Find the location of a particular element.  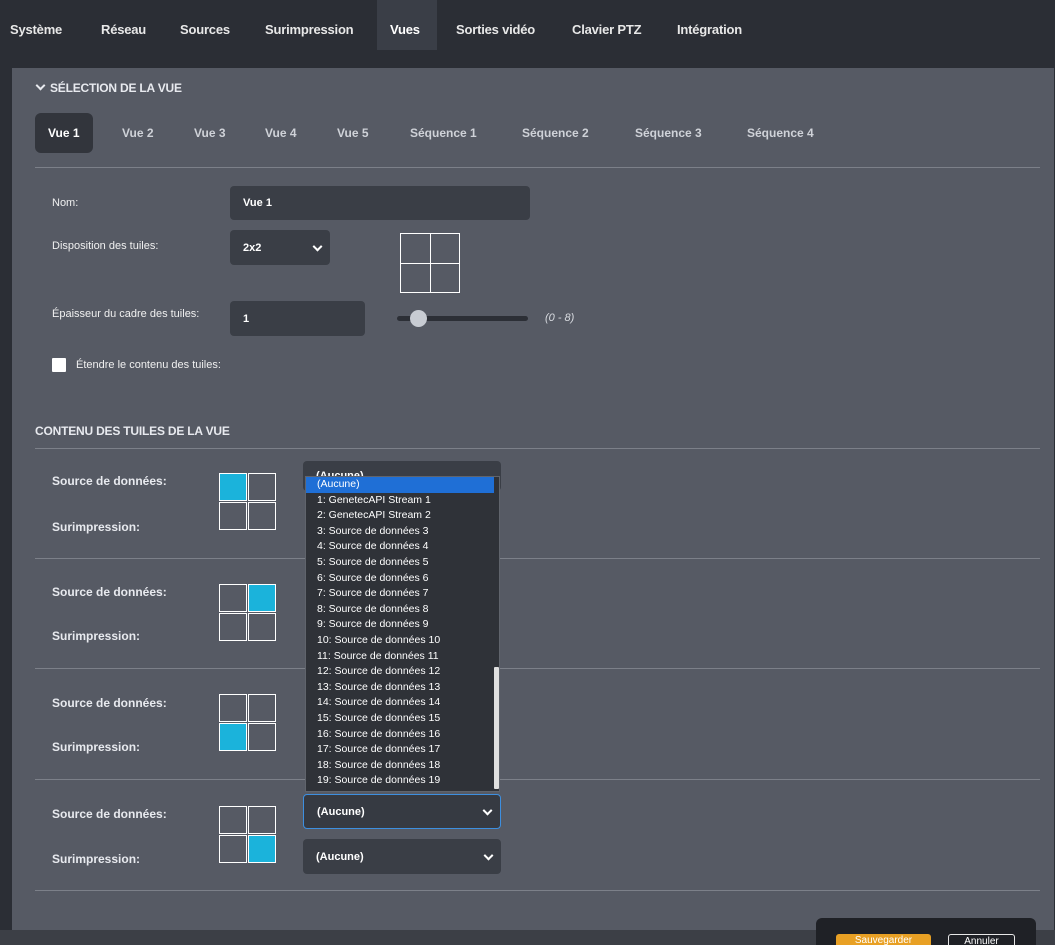

layout-select-value: 2x2 is located at coordinates (252, 247).